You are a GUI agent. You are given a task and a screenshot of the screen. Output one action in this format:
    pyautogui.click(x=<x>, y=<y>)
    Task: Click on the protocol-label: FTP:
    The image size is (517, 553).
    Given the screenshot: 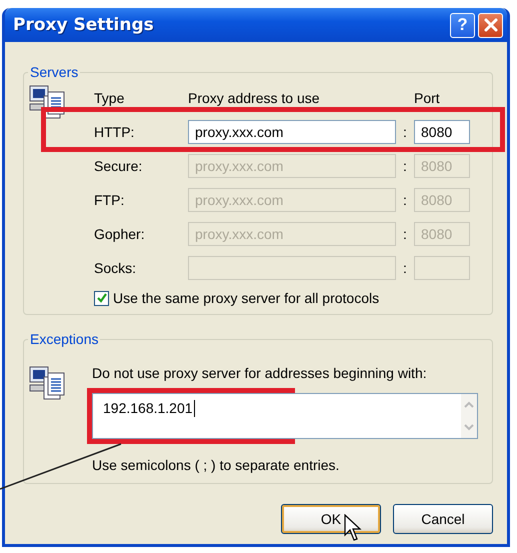 What is the action you would take?
    pyautogui.click(x=109, y=200)
    